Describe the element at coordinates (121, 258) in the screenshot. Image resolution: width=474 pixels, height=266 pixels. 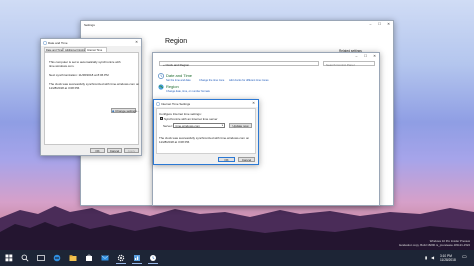
I see `settings-icon` at that location.